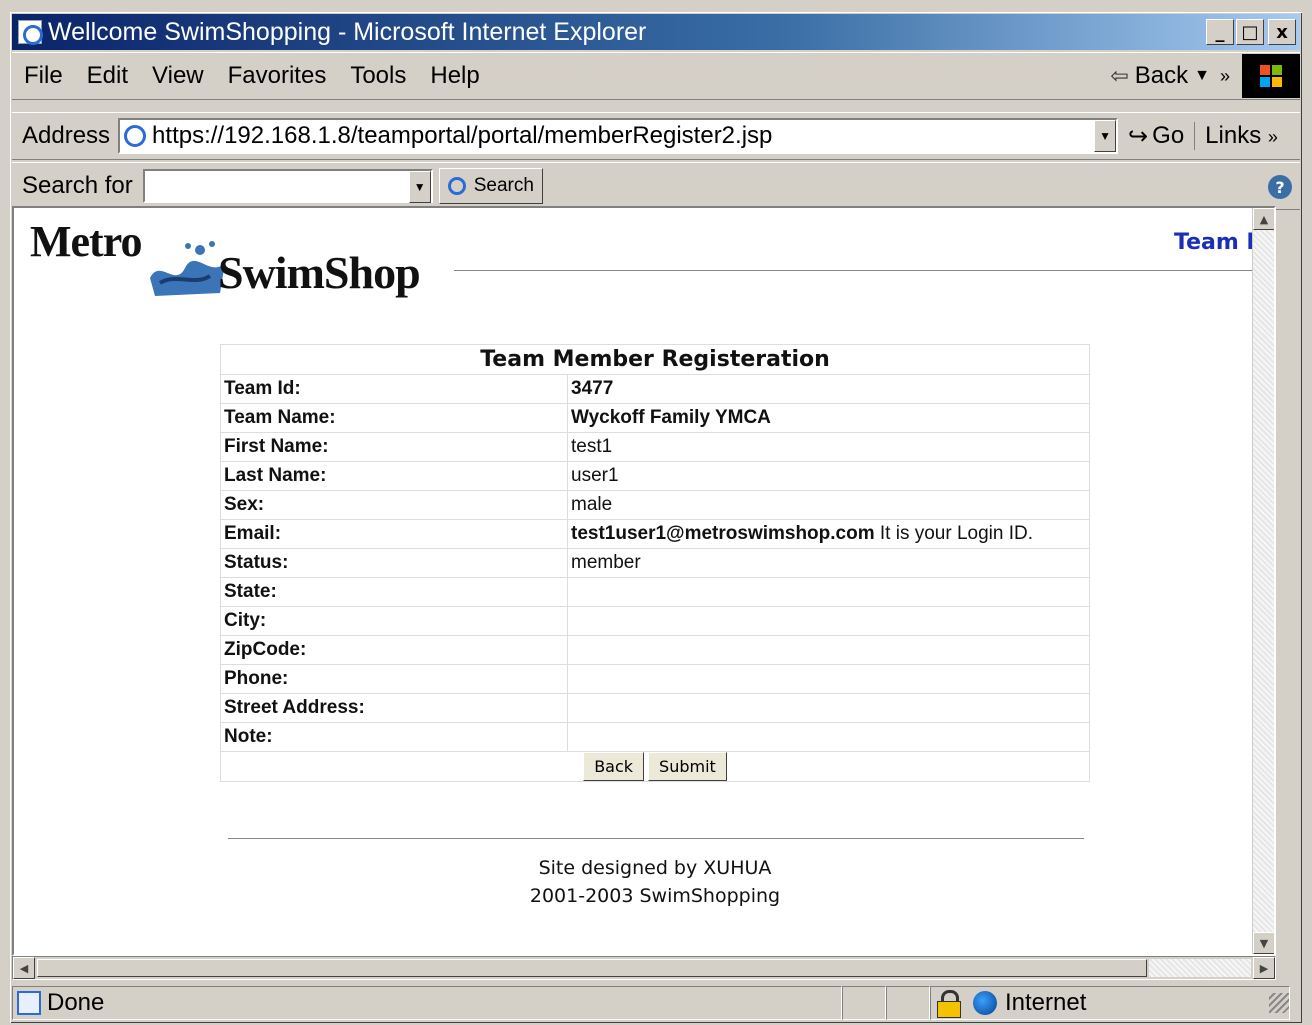  Describe the element at coordinates (828, 563) in the screenshot. I see `form-row-value-cell: member` at that location.